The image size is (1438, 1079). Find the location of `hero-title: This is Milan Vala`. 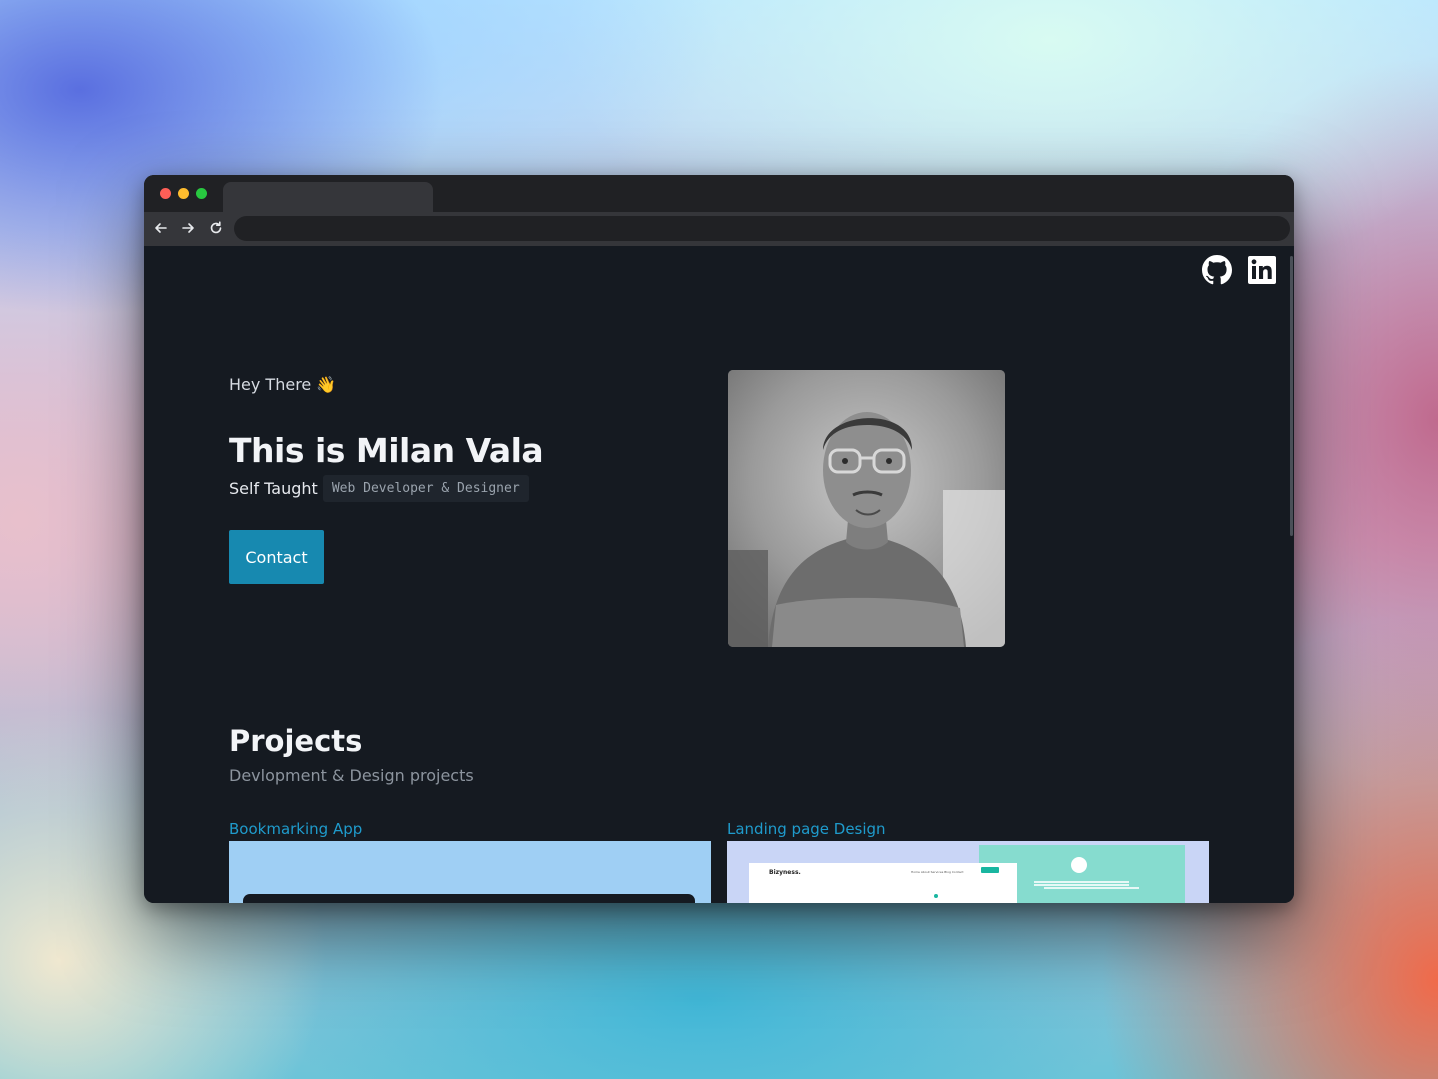

hero-title: This is Milan Vala is located at coordinates (386, 450).